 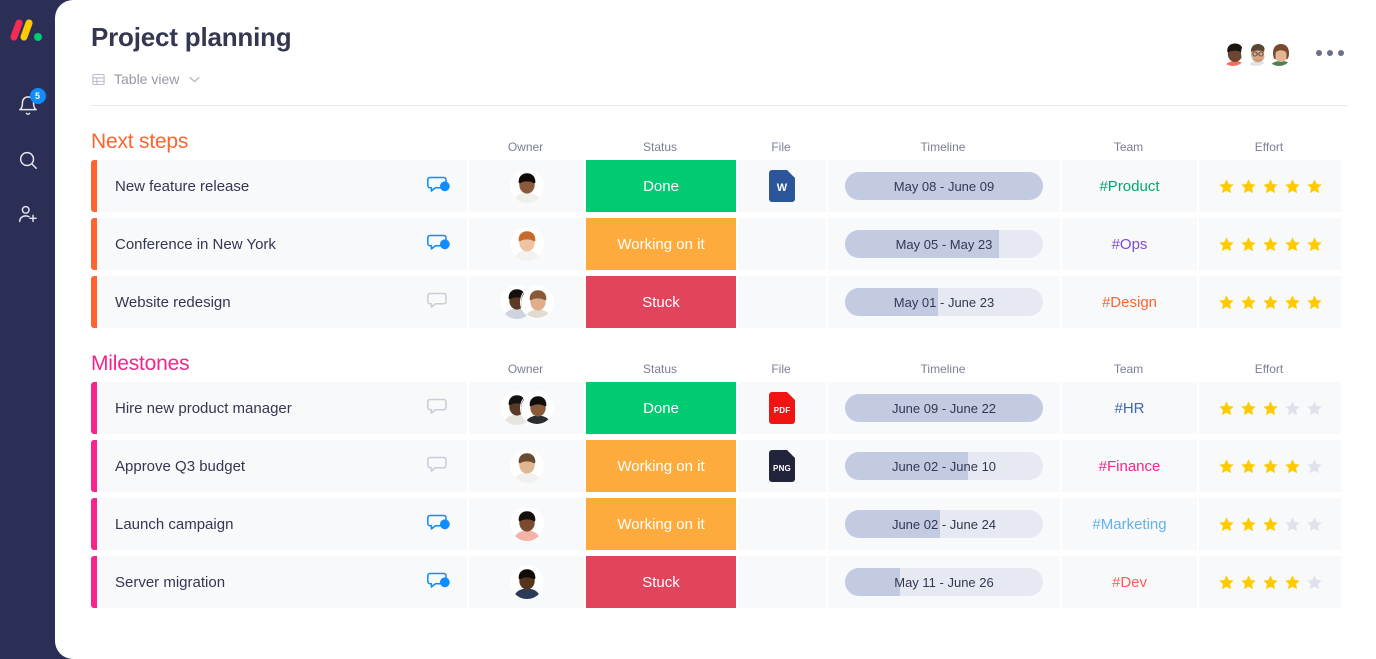 What do you see at coordinates (28, 160) in the screenshot?
I see `sidebar-item-search` at bounding box center [28, 160].